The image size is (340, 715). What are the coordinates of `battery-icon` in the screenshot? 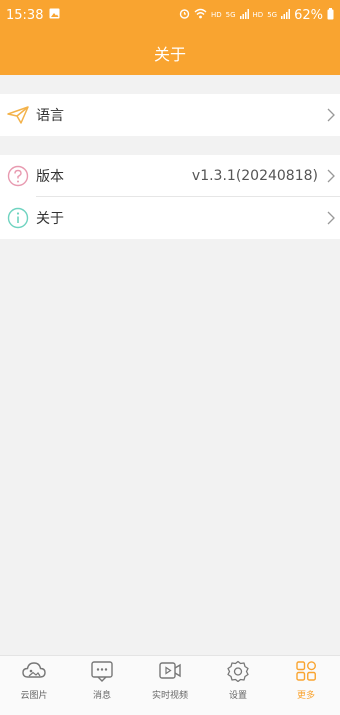 It's located at (330, 15).